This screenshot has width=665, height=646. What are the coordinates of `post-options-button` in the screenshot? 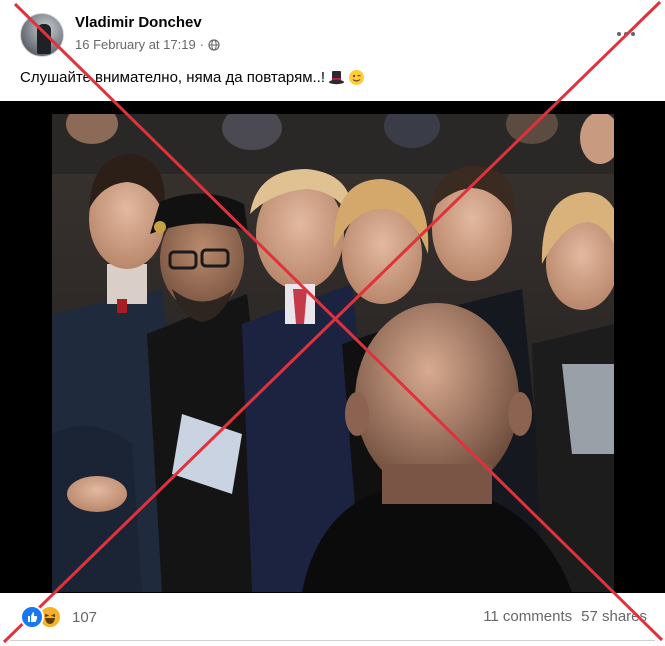 It's located at (626, 34).